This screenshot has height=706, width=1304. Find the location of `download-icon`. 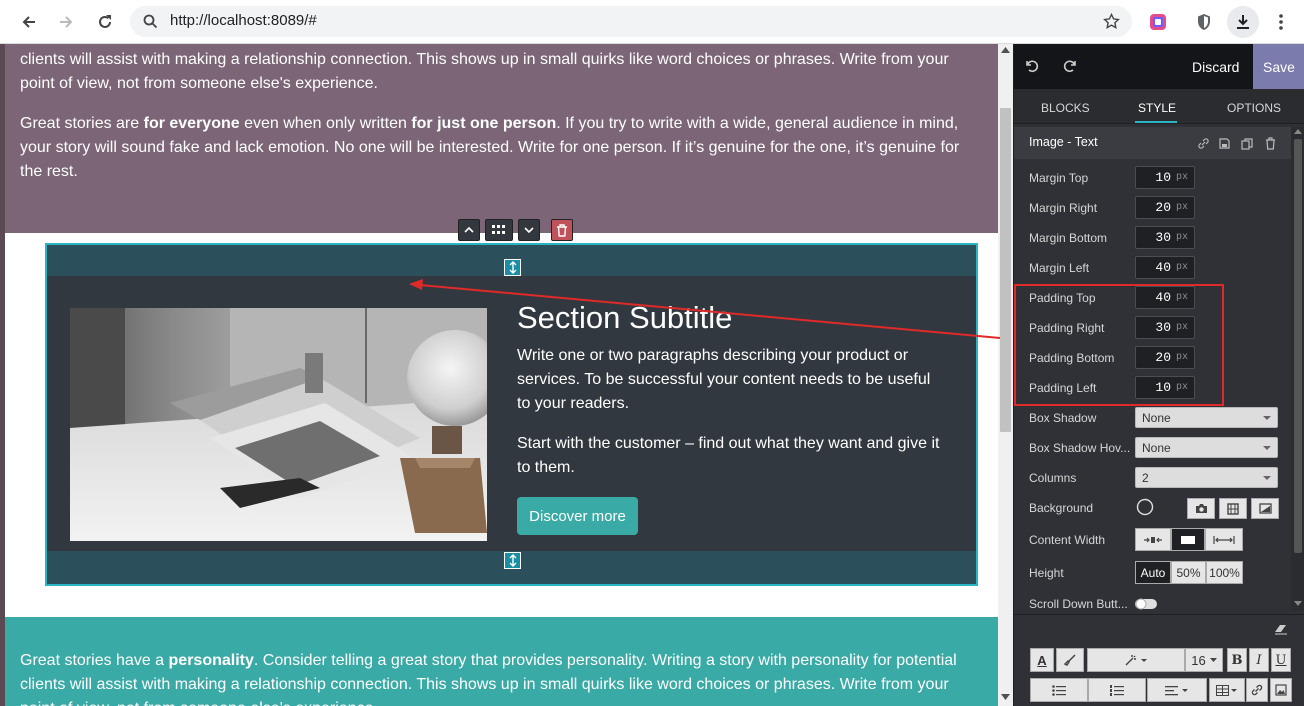

download-icon is located at coordinates (1243, 22).